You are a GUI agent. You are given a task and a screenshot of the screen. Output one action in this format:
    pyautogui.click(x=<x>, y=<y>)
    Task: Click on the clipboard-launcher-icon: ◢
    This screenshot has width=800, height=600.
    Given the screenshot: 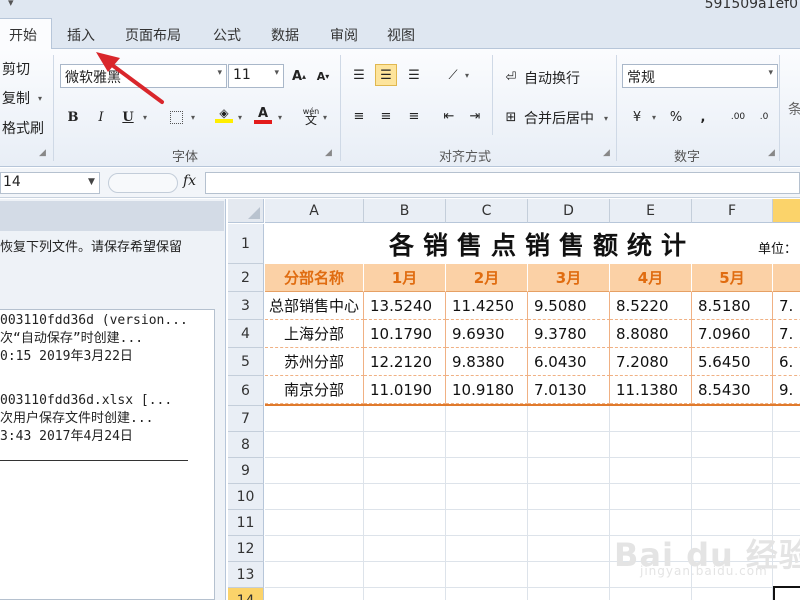 What is the action you would take?
    pyautogui.click(x=42, y=153)
    